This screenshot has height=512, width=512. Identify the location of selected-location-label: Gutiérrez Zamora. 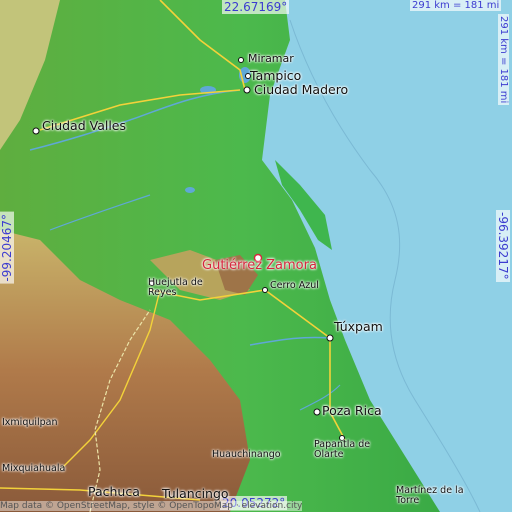
(259, 265).